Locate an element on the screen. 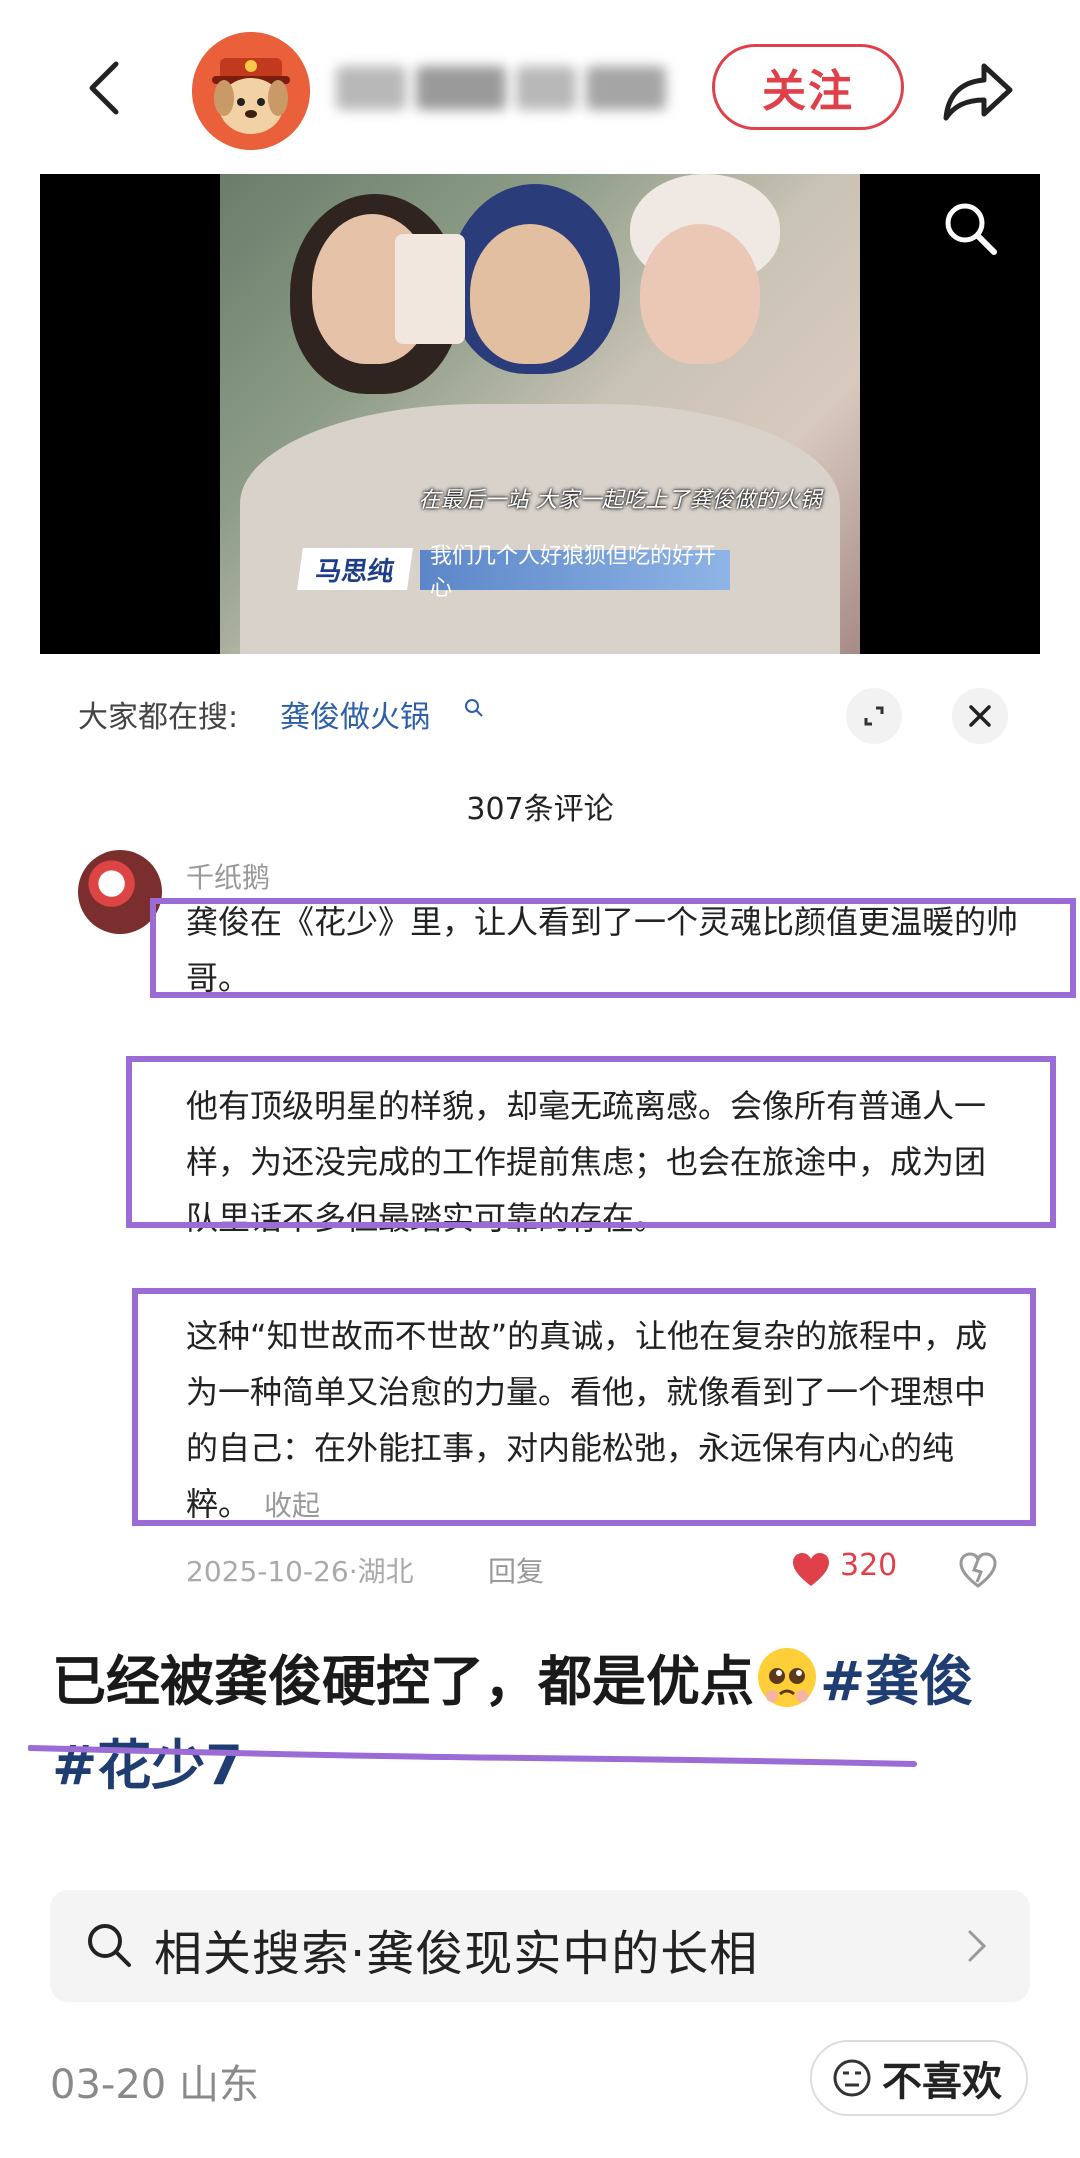  dislike-heart-icon is located at coordinates (978, 1570).